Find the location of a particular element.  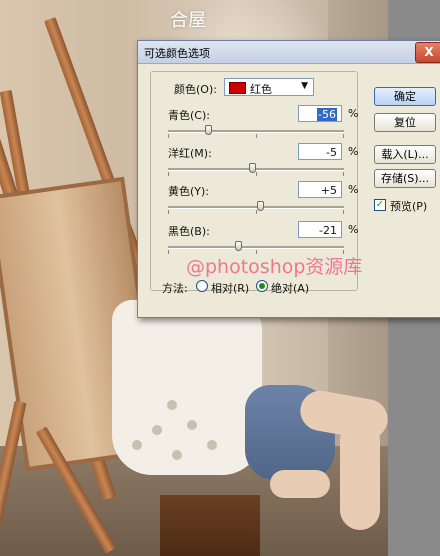

colors-label: 颜色(O): is located at coordinates (195, 89).